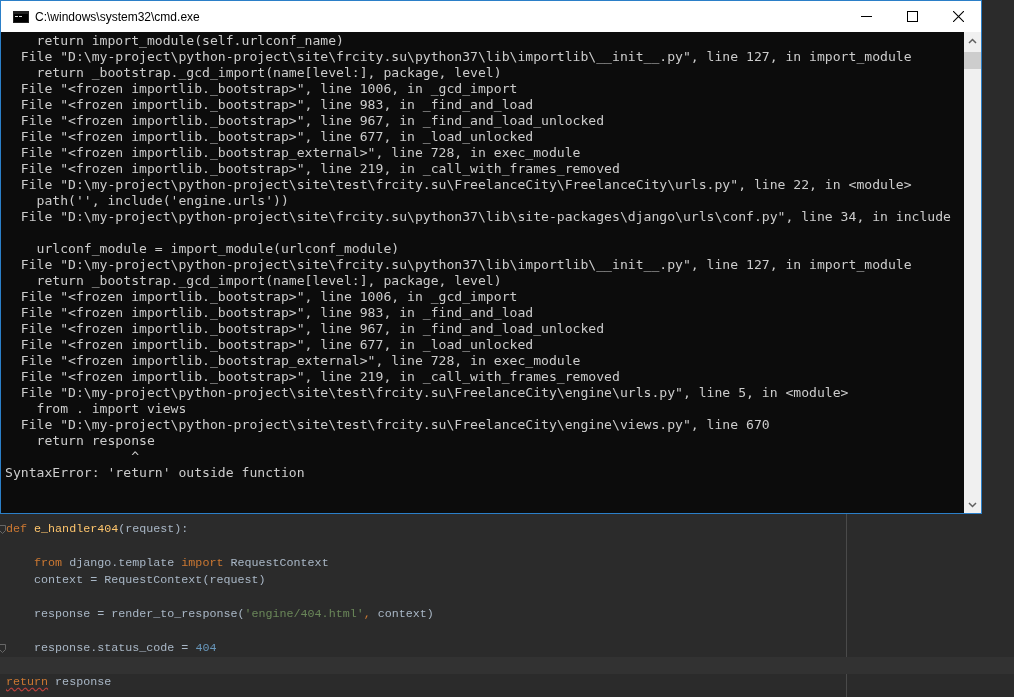 The image size is (1014, 697). Describe the element at coordinates (59, 682) in the screenshot. I see `code-line: return response` at that location.